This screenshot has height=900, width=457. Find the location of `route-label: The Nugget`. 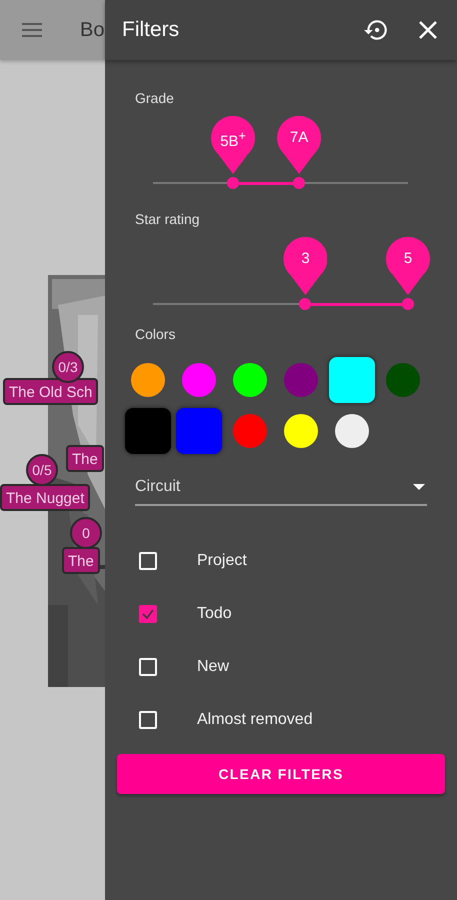

route-label: The Nugget is located at coordinates (45, 497).